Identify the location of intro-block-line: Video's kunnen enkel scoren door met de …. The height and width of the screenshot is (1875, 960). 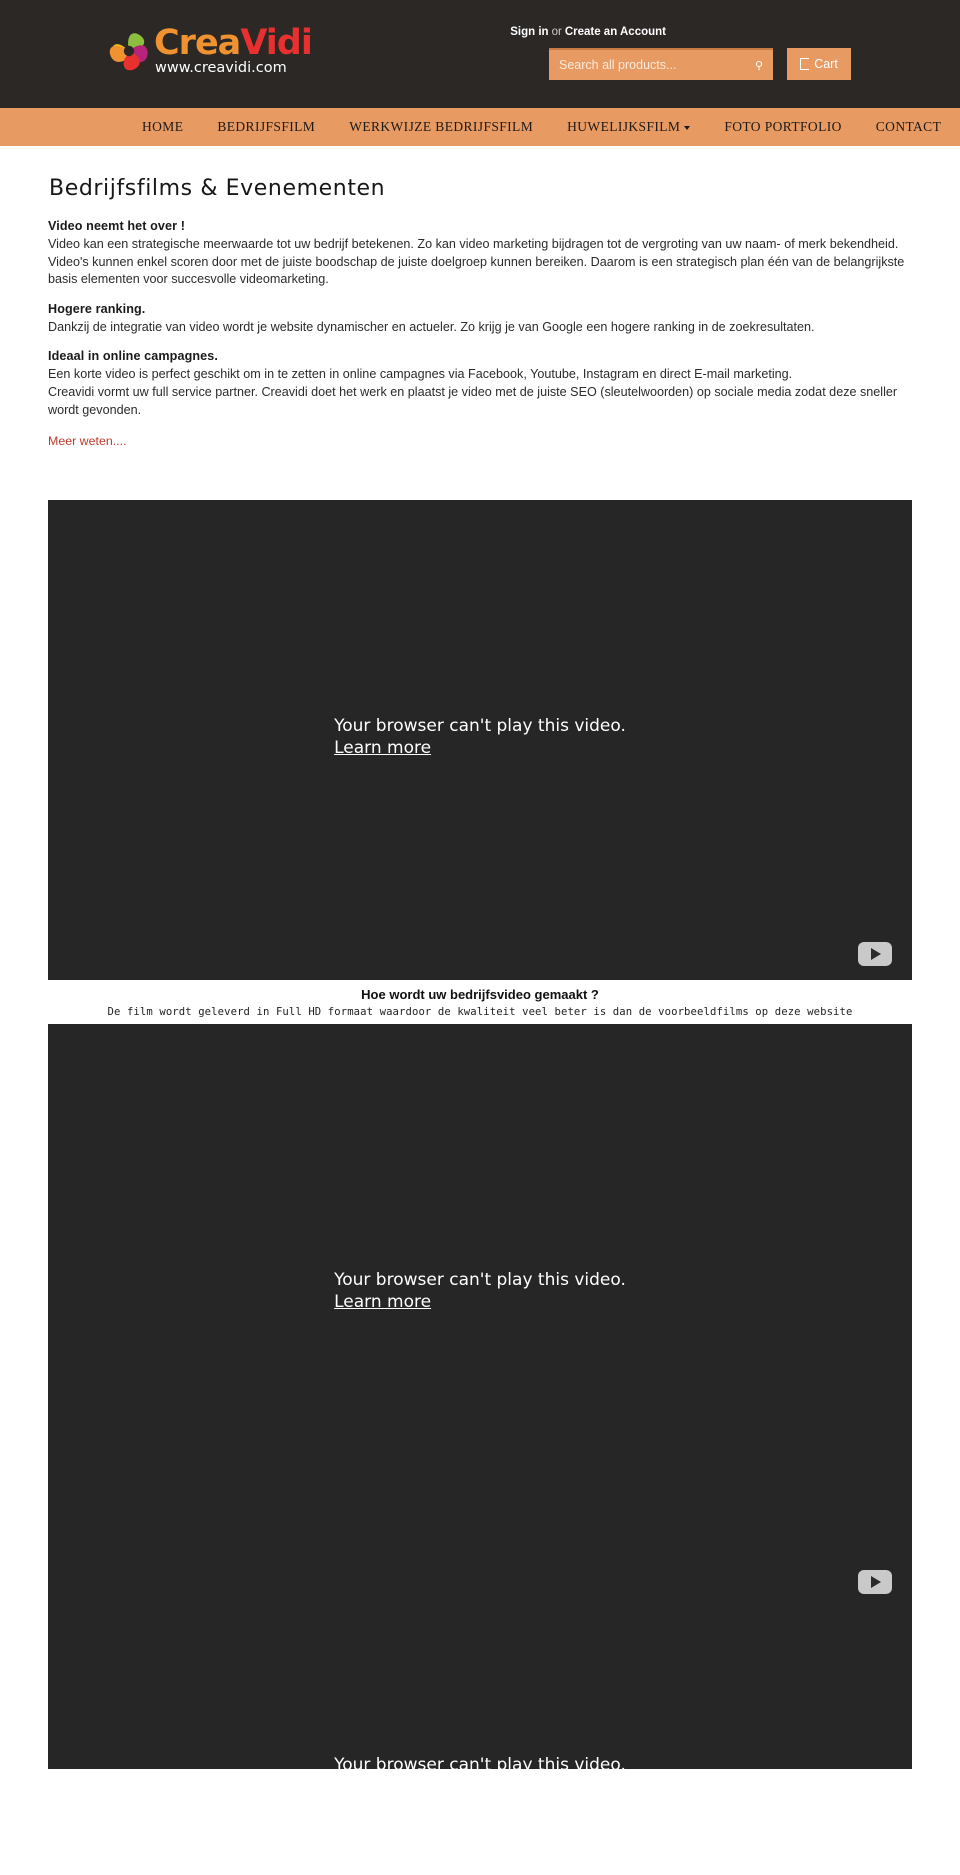
(476, 261).